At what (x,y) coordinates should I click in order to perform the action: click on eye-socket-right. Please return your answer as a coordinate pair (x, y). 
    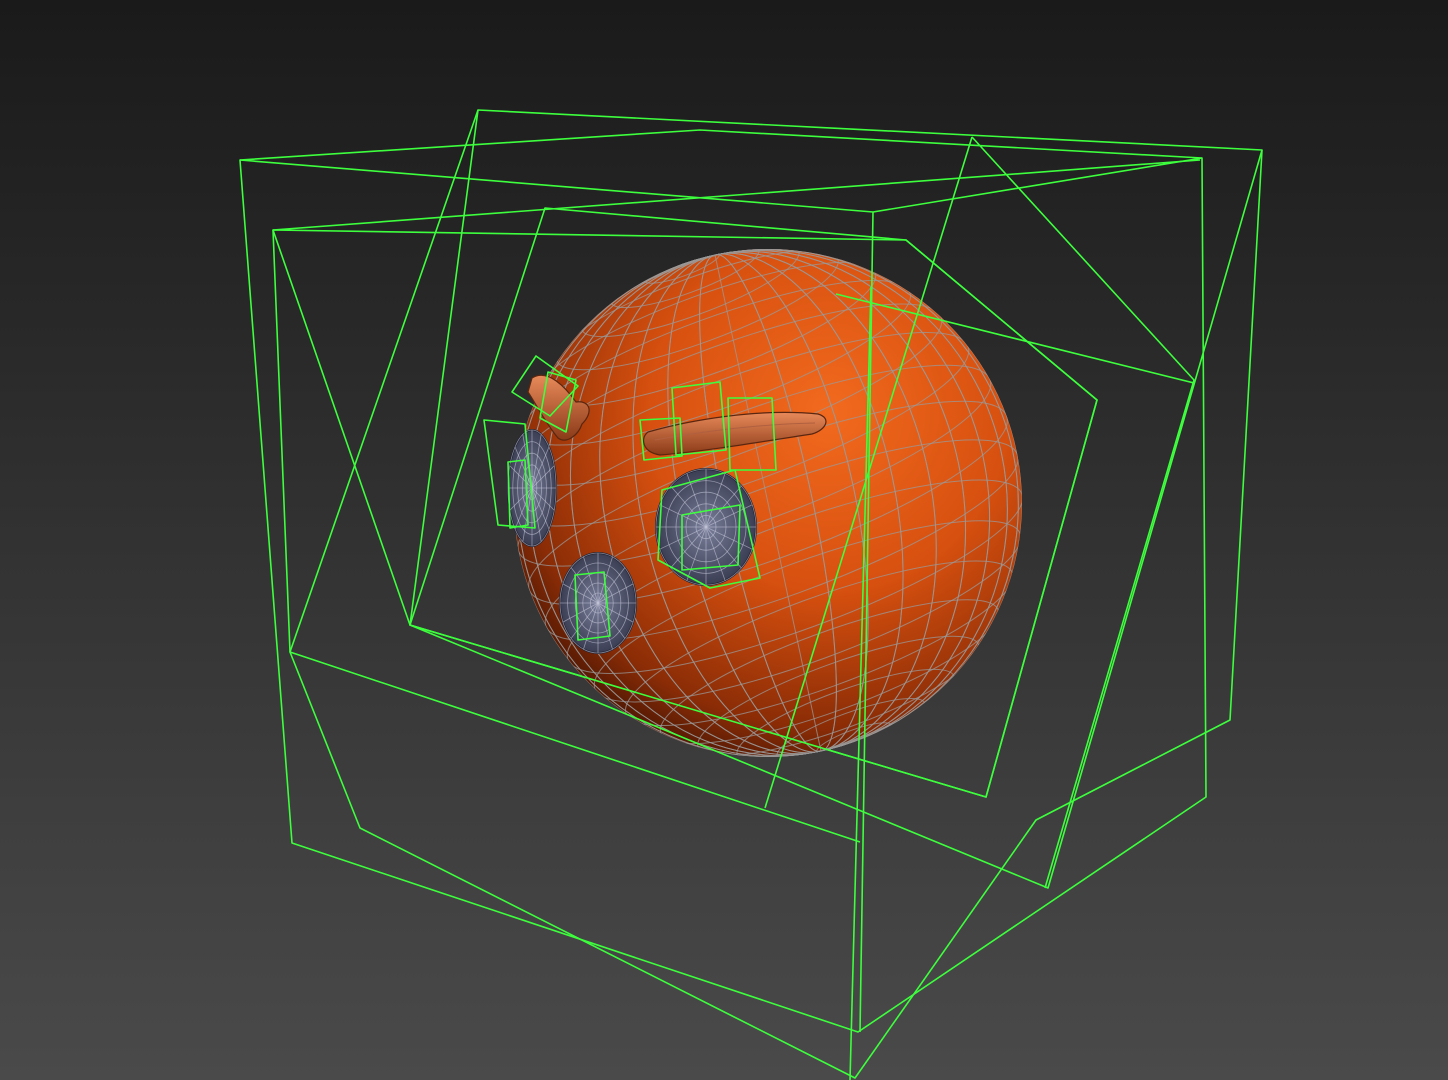
    Looking at the image, I should click on (532, 488).